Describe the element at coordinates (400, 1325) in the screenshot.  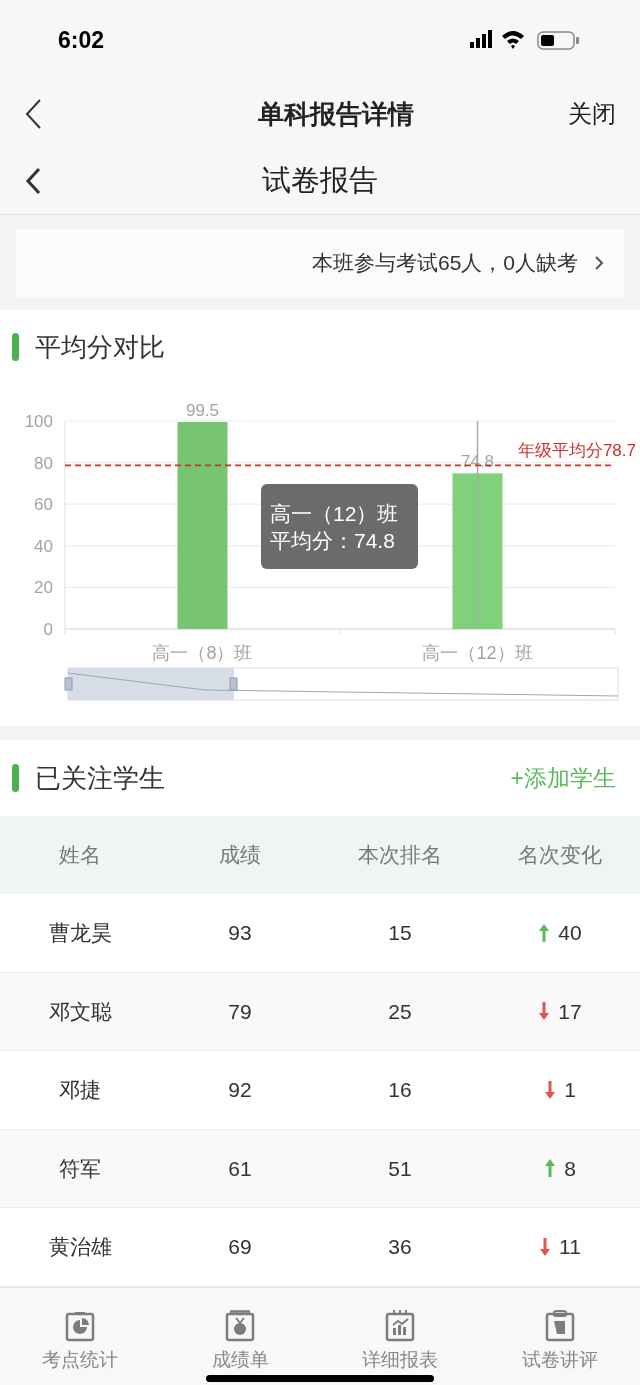
I see `bar-chart-icon` at that location.